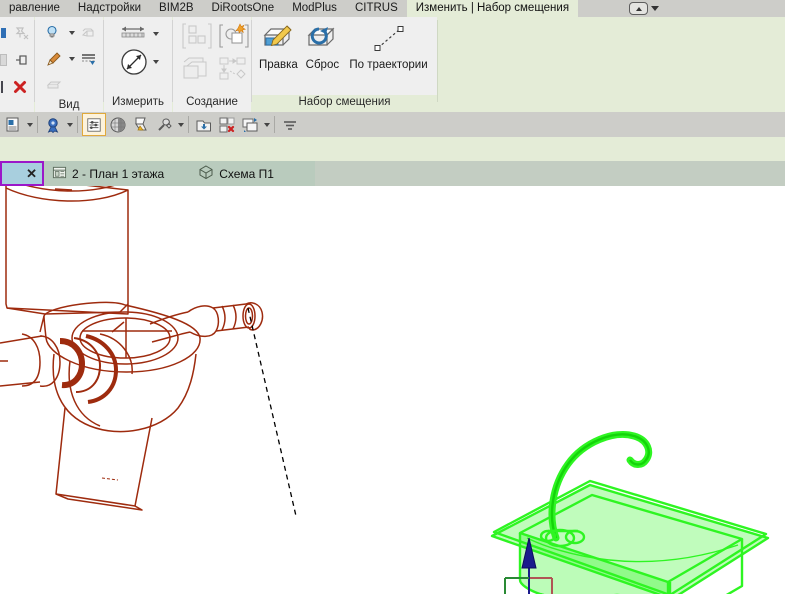 Image resolution: width=785 pixels, height=594 pixels. Describe the element at coordinates (267, 124) in the screenshot. I see `tile-windows-caret-icon` at that location.